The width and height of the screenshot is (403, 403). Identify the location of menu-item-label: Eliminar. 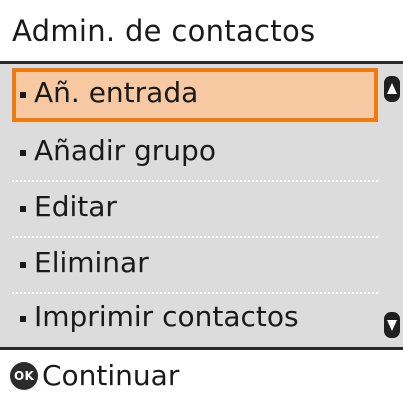
(91, 262).